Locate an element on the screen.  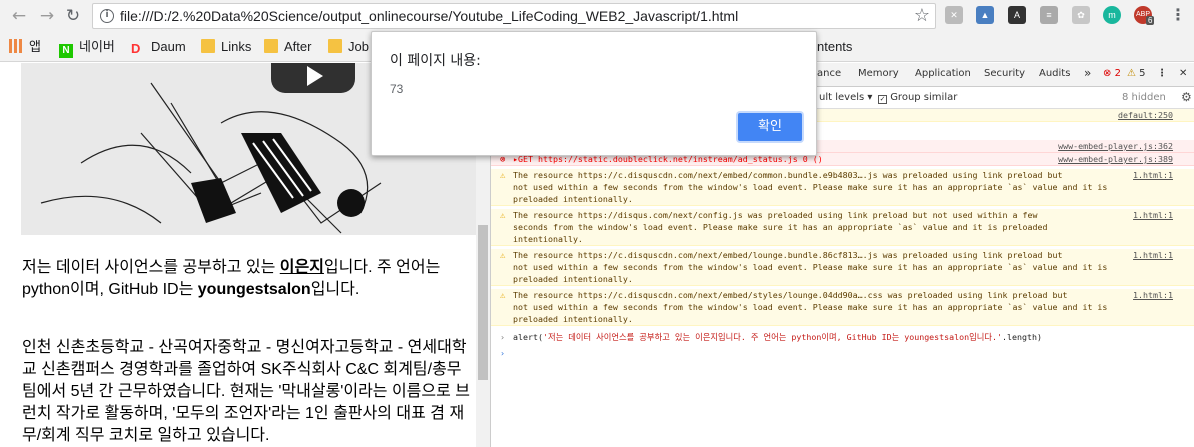
bookmark-apps: 앱 is located at coordinates (25, 47).